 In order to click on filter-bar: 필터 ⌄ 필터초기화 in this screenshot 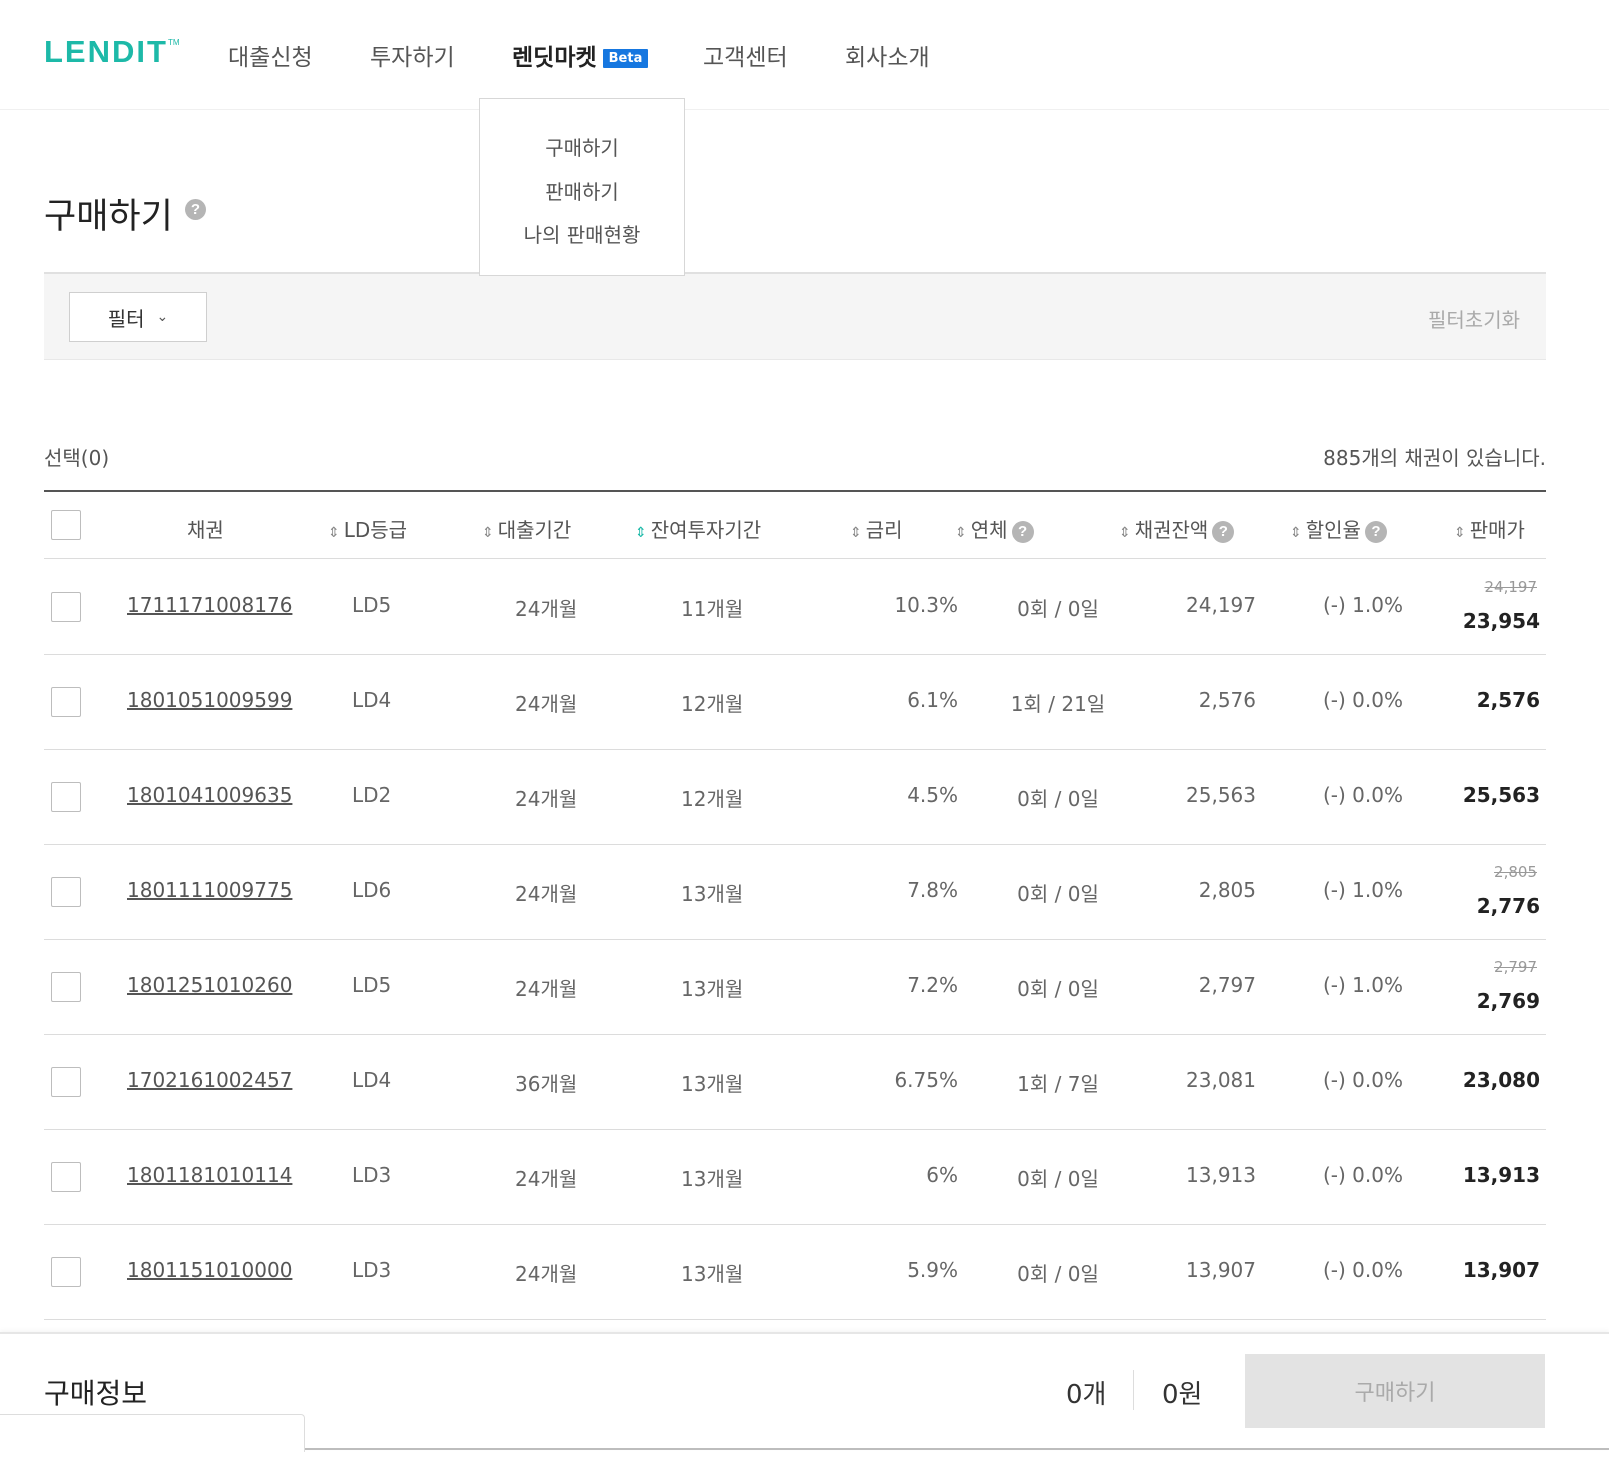, I will do `click(795, 316)`.